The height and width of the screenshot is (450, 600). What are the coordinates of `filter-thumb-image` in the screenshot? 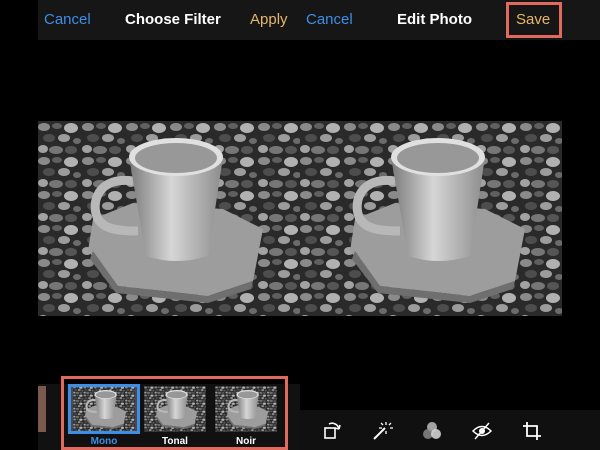 It's located at (42, 409).